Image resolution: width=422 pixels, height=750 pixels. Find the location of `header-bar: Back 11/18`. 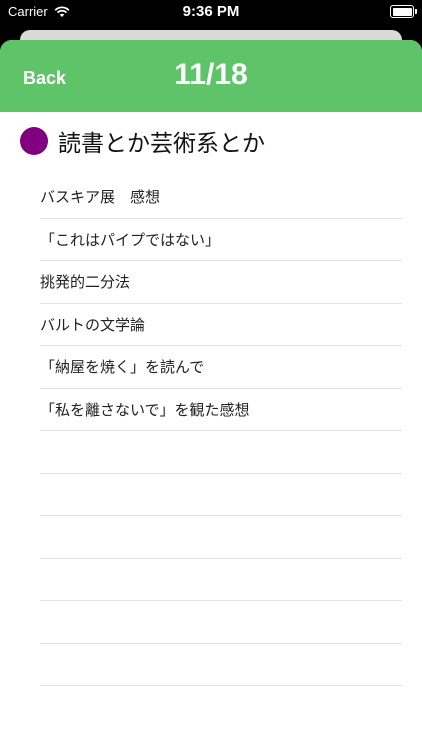

header-bar: Back 11/18 is located at coordinates (211, 76).